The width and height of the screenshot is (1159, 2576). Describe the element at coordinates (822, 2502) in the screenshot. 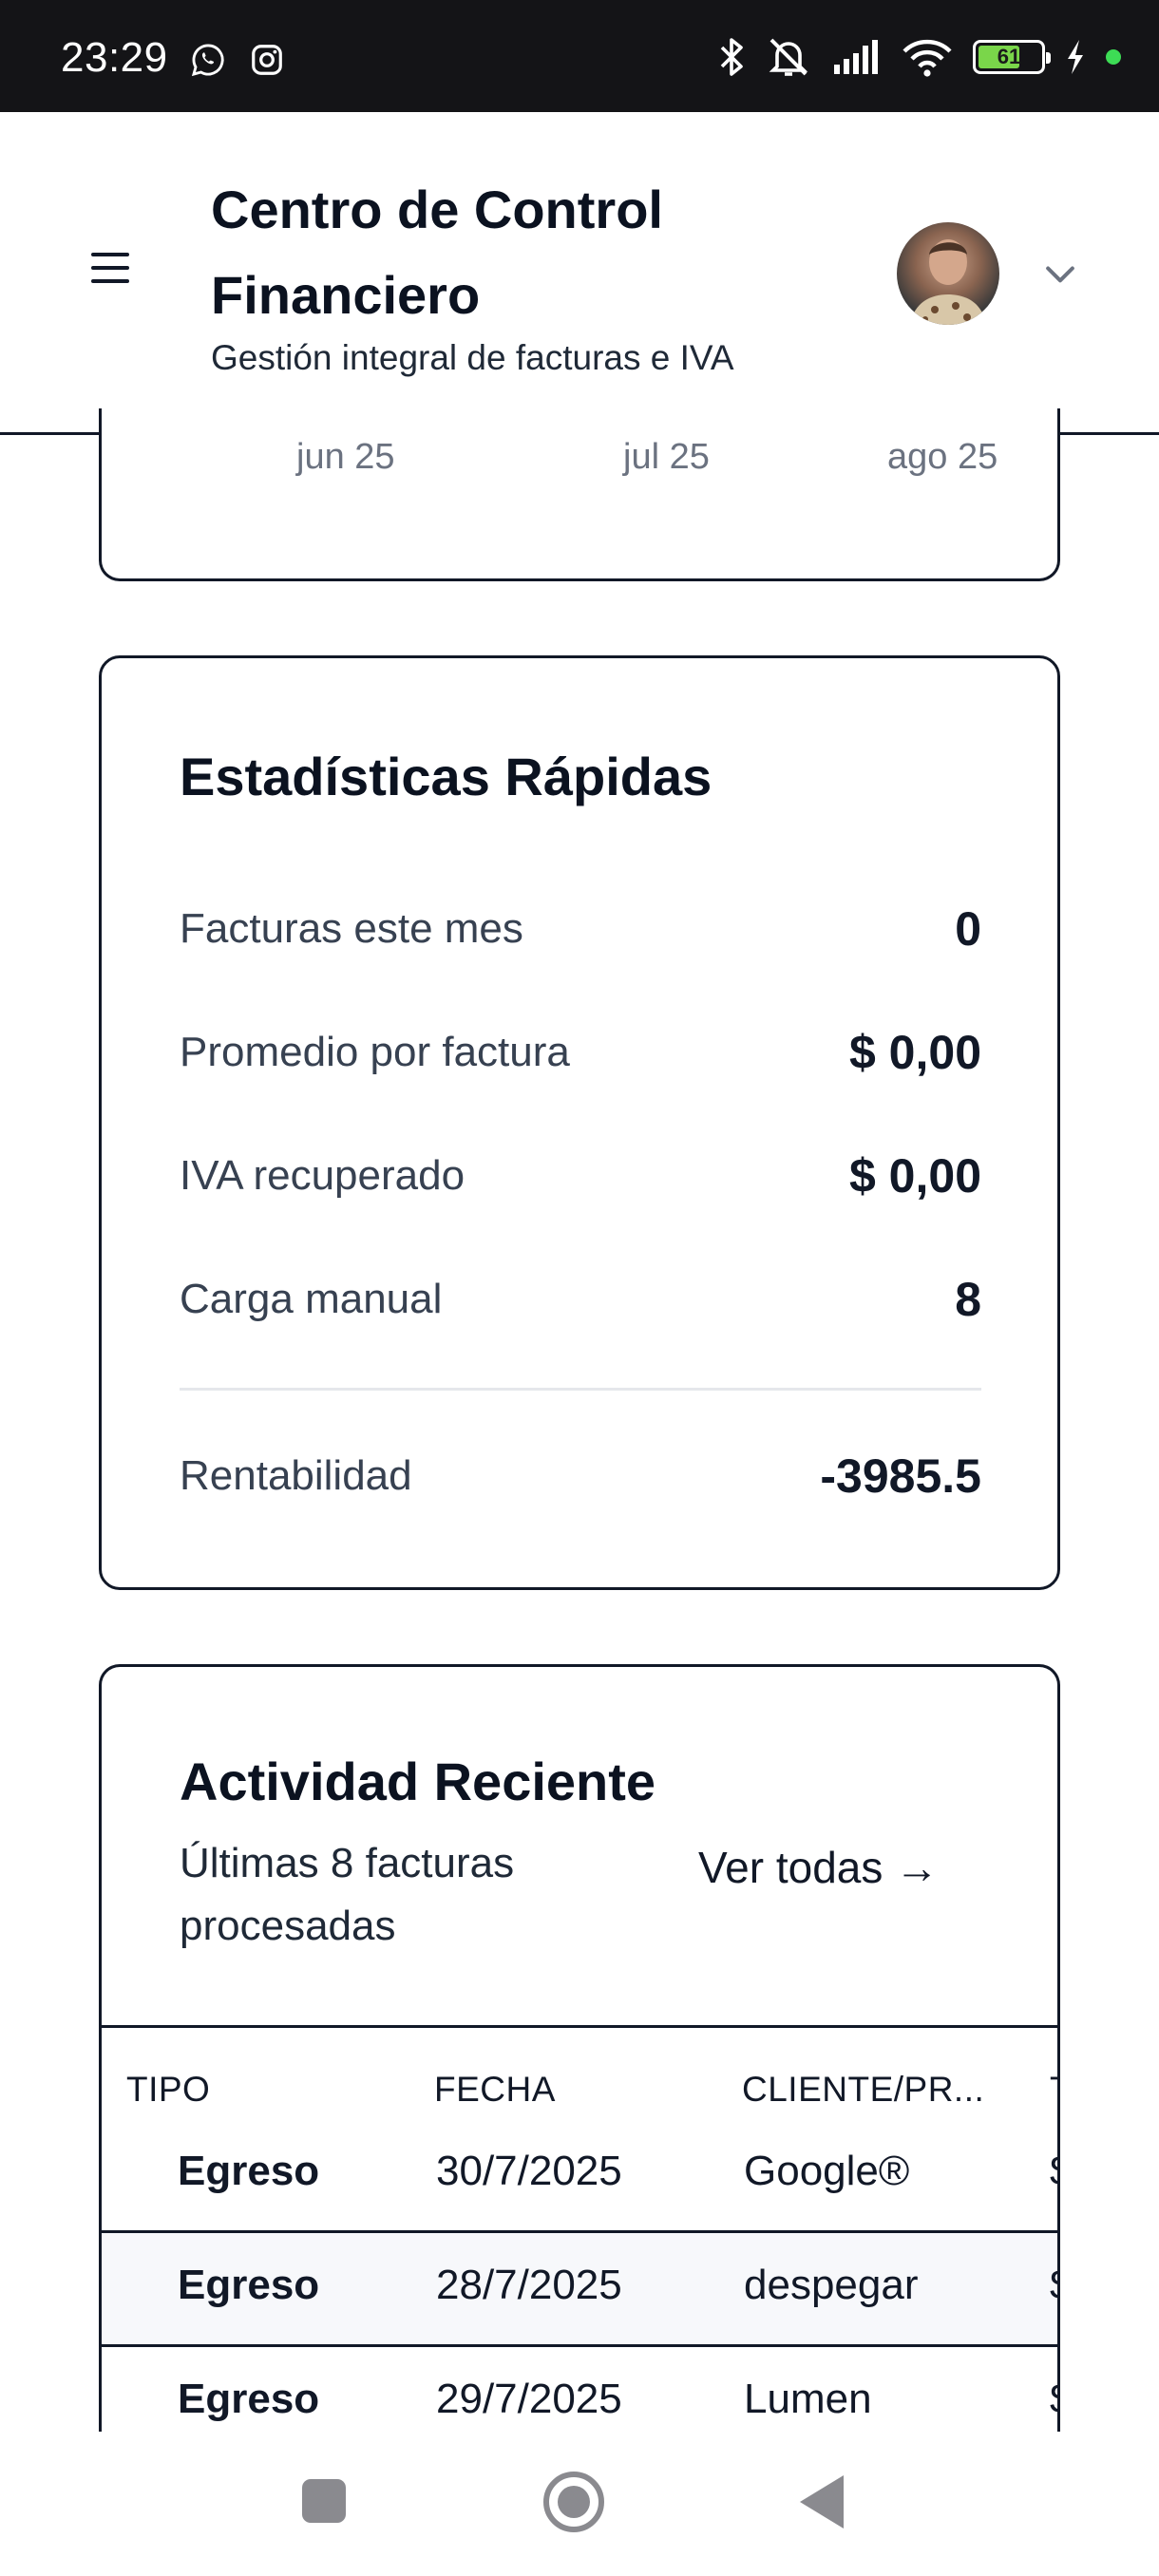

I see `back-button` at that location.